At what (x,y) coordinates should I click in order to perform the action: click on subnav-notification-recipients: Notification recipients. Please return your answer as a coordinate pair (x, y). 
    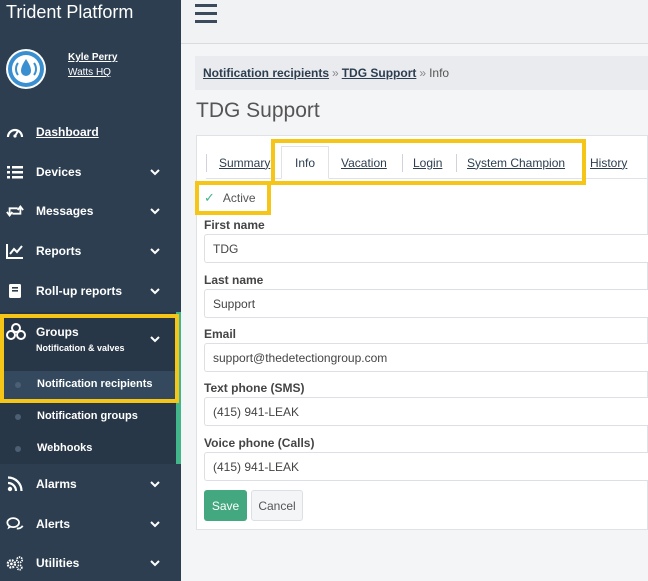
    Looking at the image, I should click on (88, 385).